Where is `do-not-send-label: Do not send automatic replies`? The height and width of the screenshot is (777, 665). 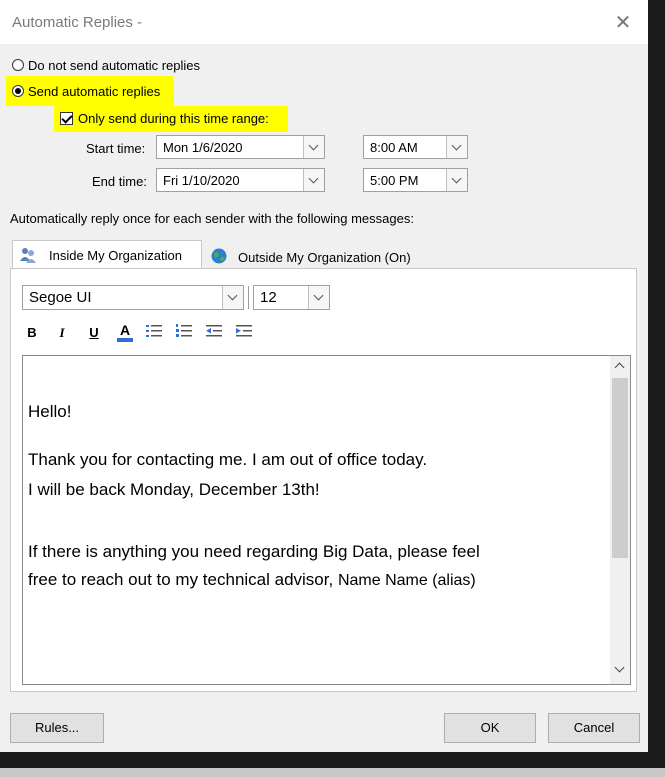
do-not-send-label: Do not send automatic replies is located at coordinates (114, 65).